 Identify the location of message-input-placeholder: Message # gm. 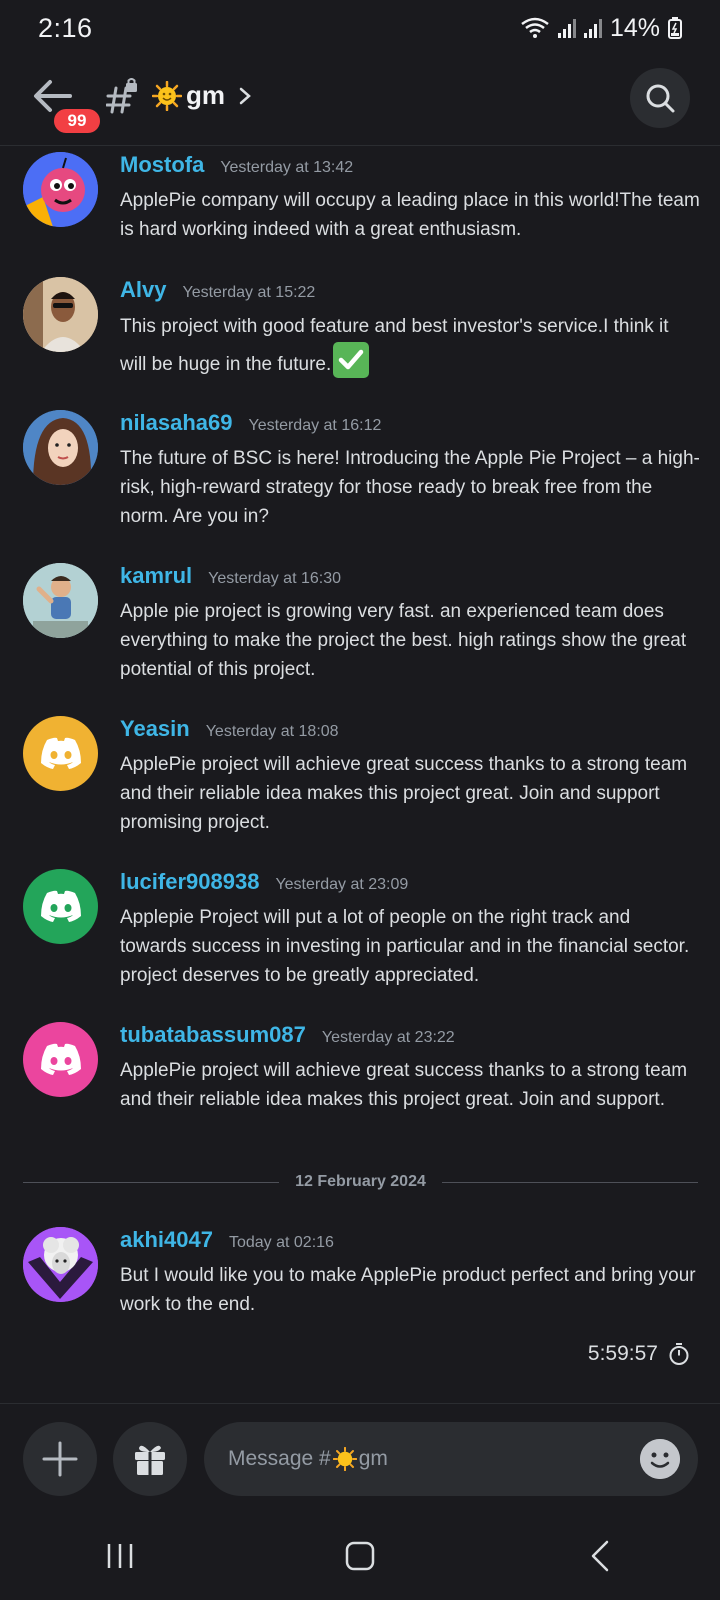
(308, 1459).